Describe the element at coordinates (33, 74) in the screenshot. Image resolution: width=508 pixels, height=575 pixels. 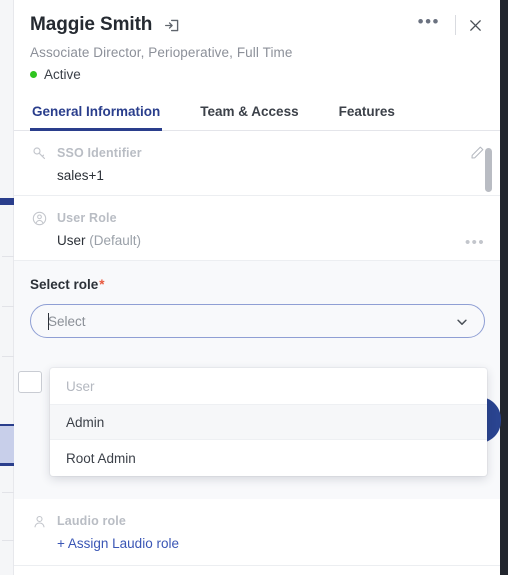
I see `status-dot-icon` at that location.